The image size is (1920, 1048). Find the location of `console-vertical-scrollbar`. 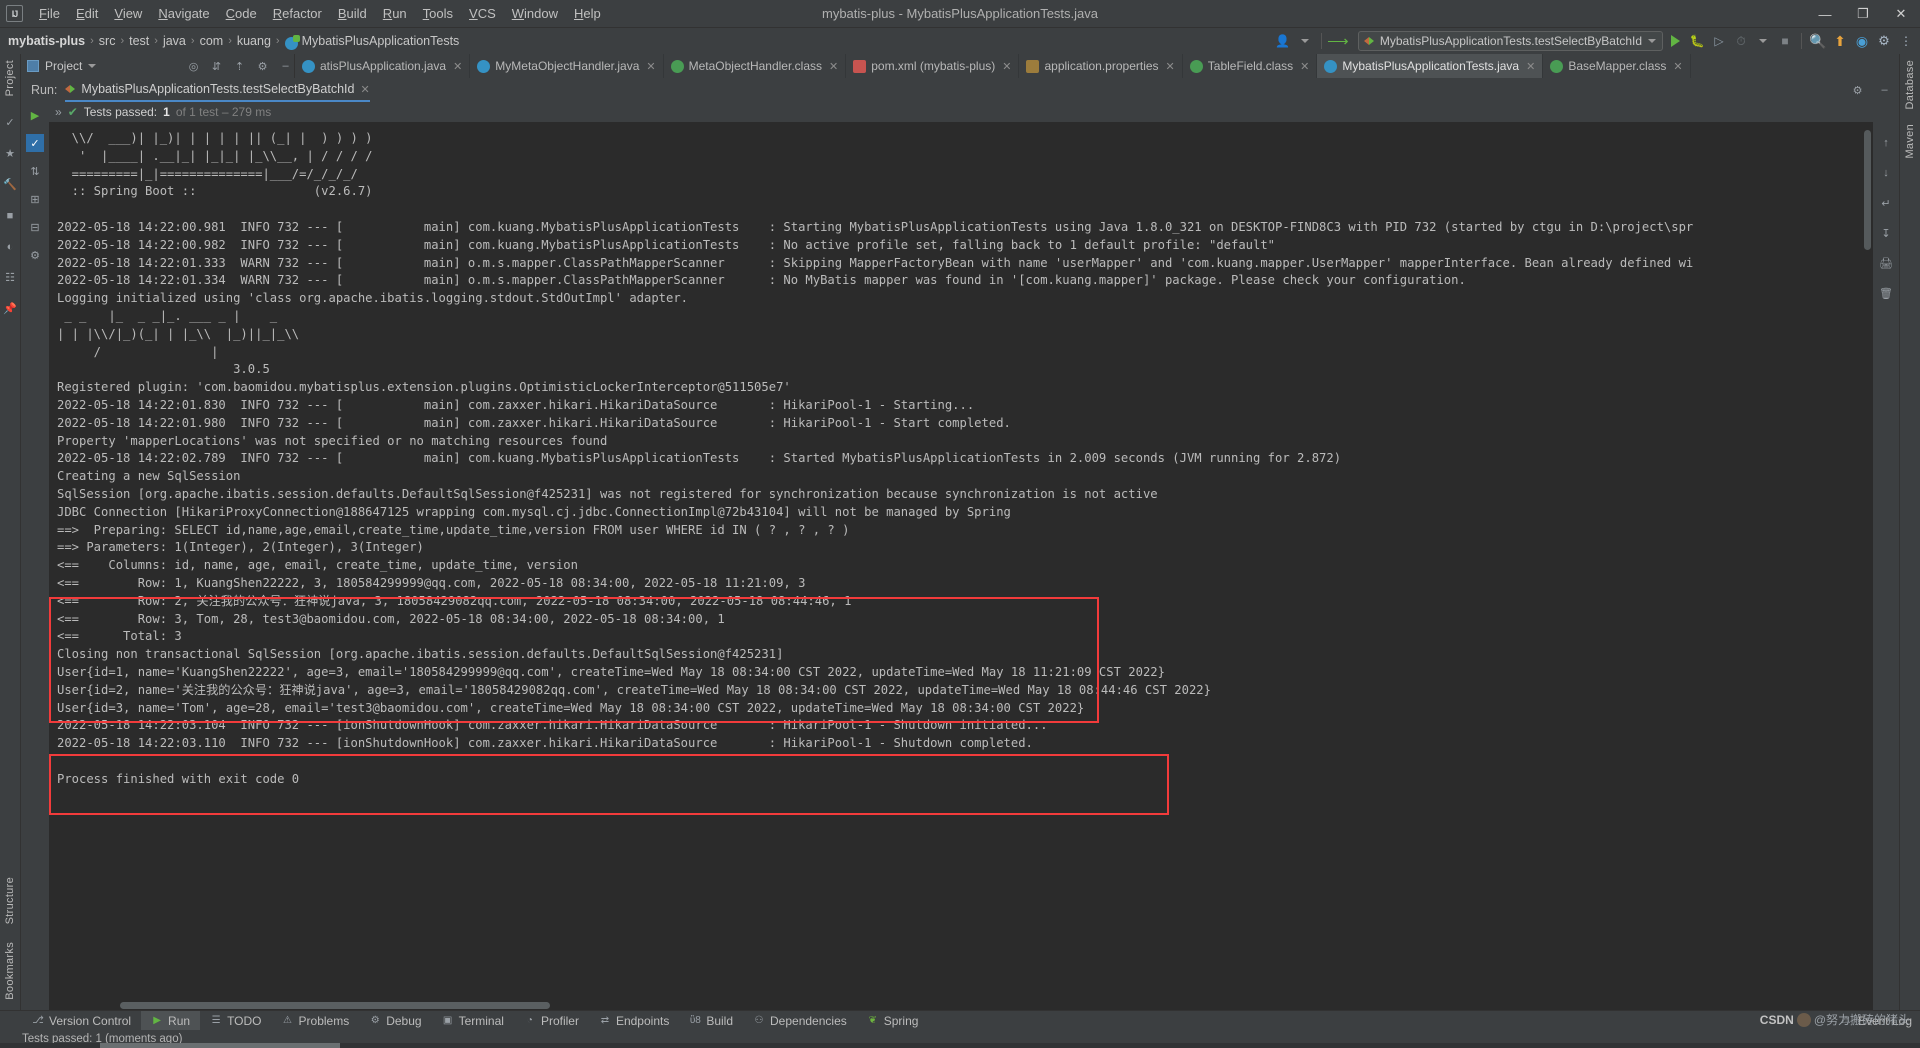

console-vertical-scrollbar is located at coordinates (1867, 566).